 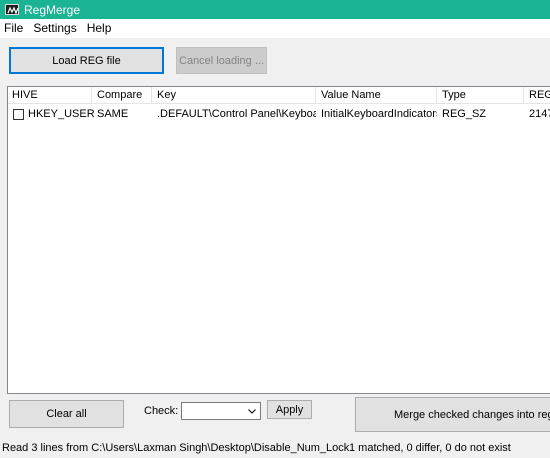 I want to click on title-bar: RegMerge, so click(x=275, y=9).